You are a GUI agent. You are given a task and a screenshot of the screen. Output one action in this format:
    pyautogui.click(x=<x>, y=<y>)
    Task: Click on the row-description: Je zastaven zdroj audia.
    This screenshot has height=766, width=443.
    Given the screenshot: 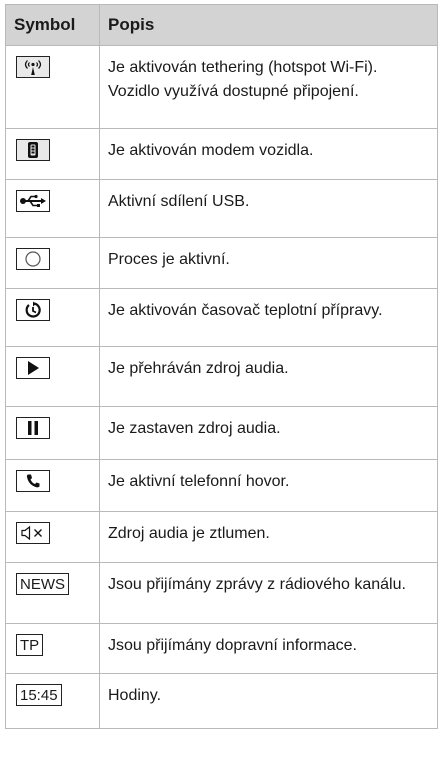 What is the action you would take?
    pyautogui.click(x=268, y=433)
    